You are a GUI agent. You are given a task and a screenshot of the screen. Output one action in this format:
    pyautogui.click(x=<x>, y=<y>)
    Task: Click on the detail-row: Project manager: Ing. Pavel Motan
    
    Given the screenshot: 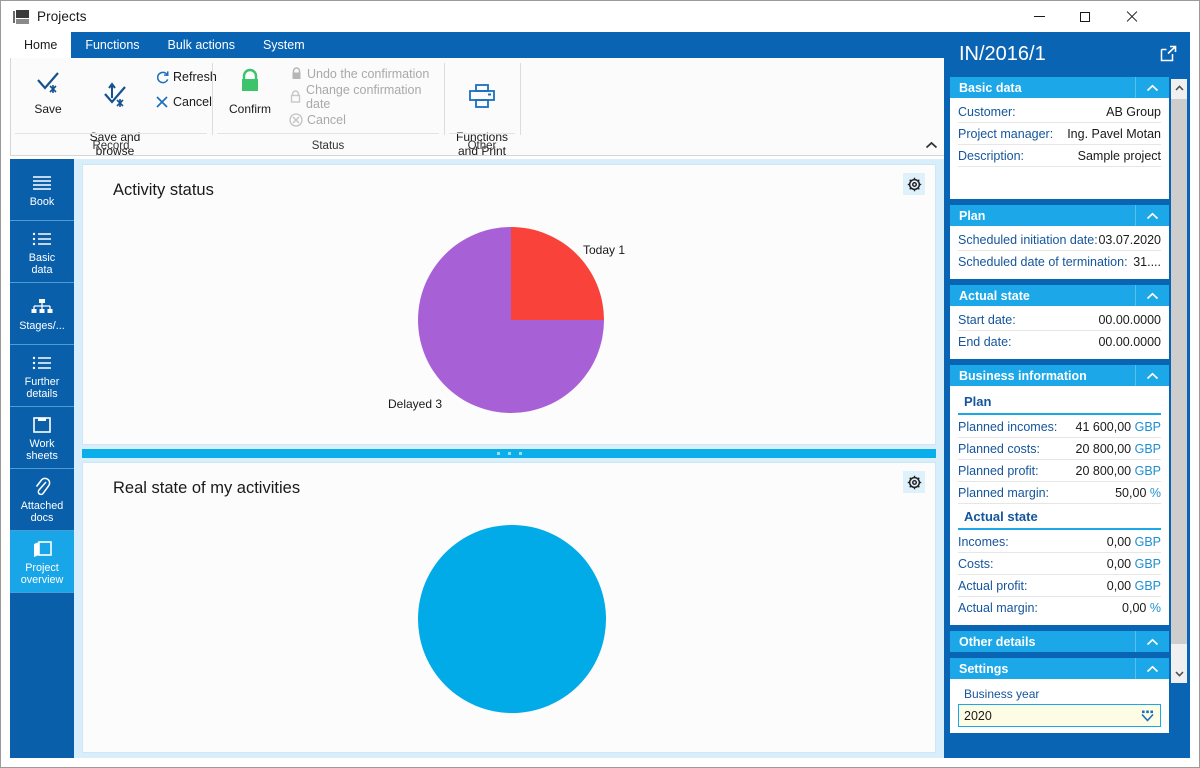 What is the action you would take?
    pyautogui.click(x=1059, y=134)
    